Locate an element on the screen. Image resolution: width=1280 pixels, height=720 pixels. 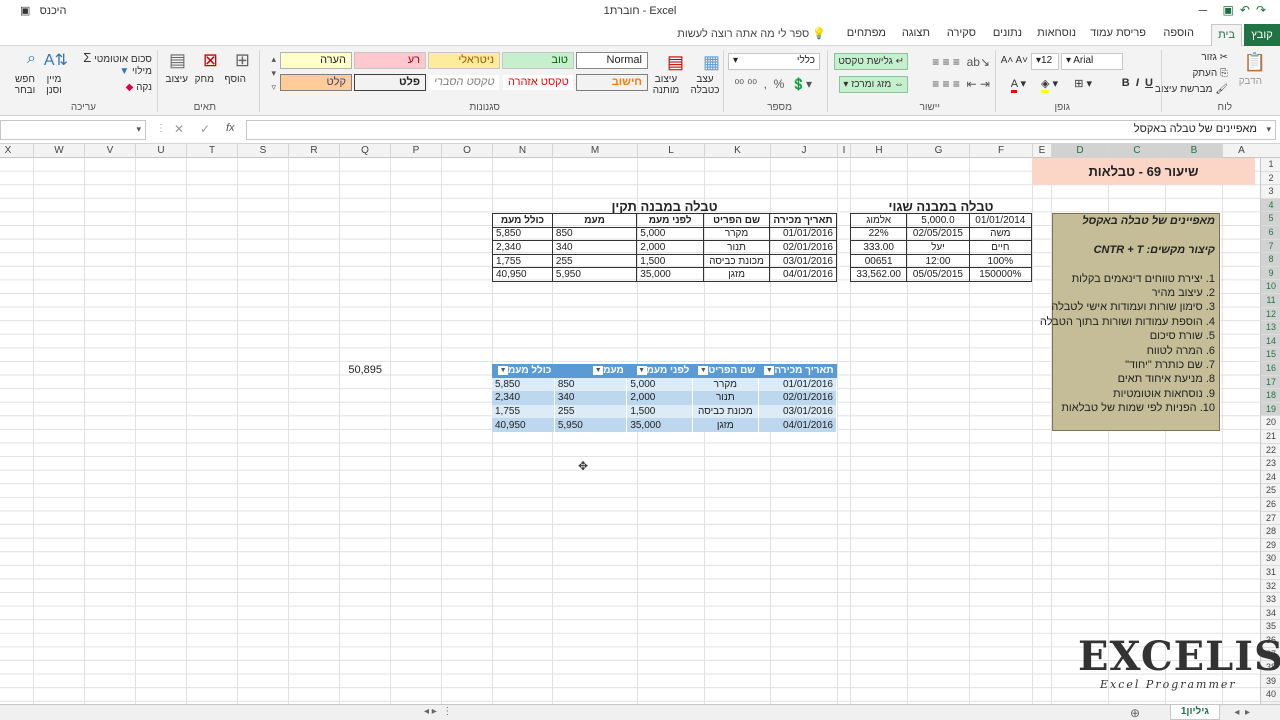
column-header-m: M is located at coordinates (594, 151).